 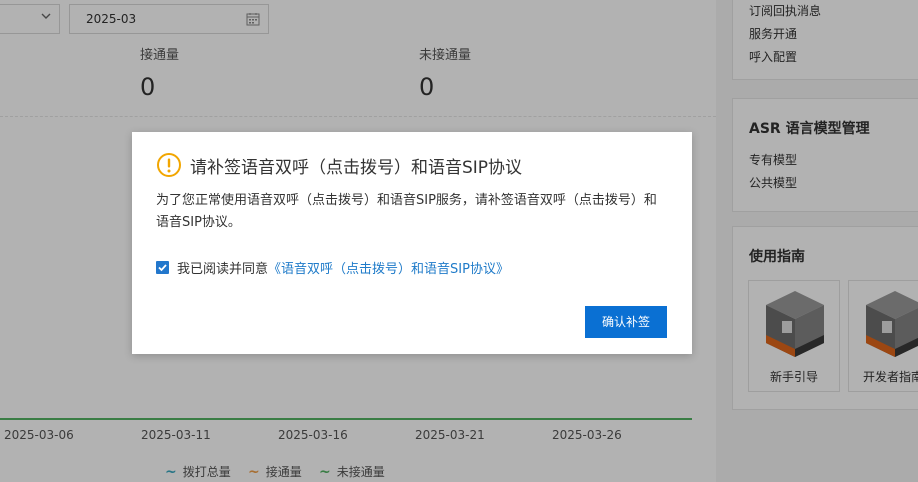 I want to click on checkmark-icon, so click(x=162, y=268).